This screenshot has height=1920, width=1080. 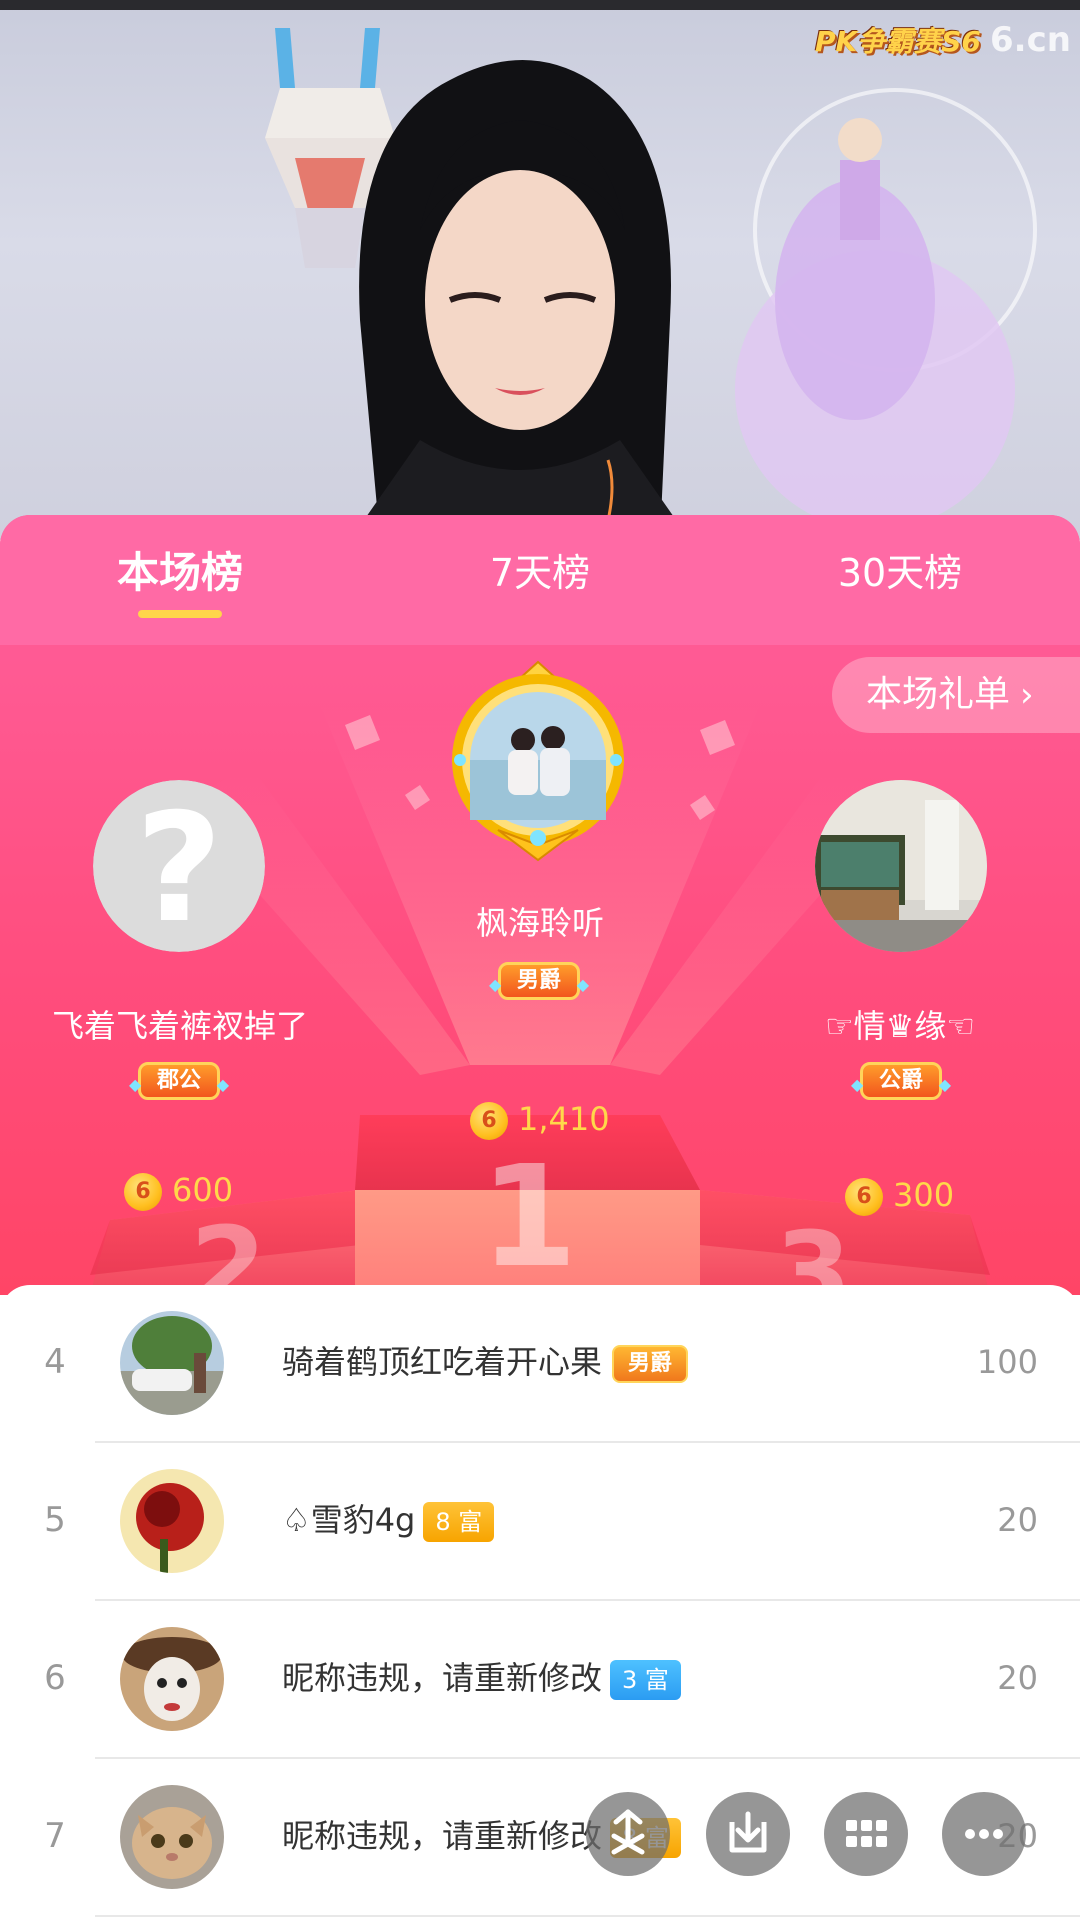 I want to click on first-place-avatar, so click(x=538, y=761).